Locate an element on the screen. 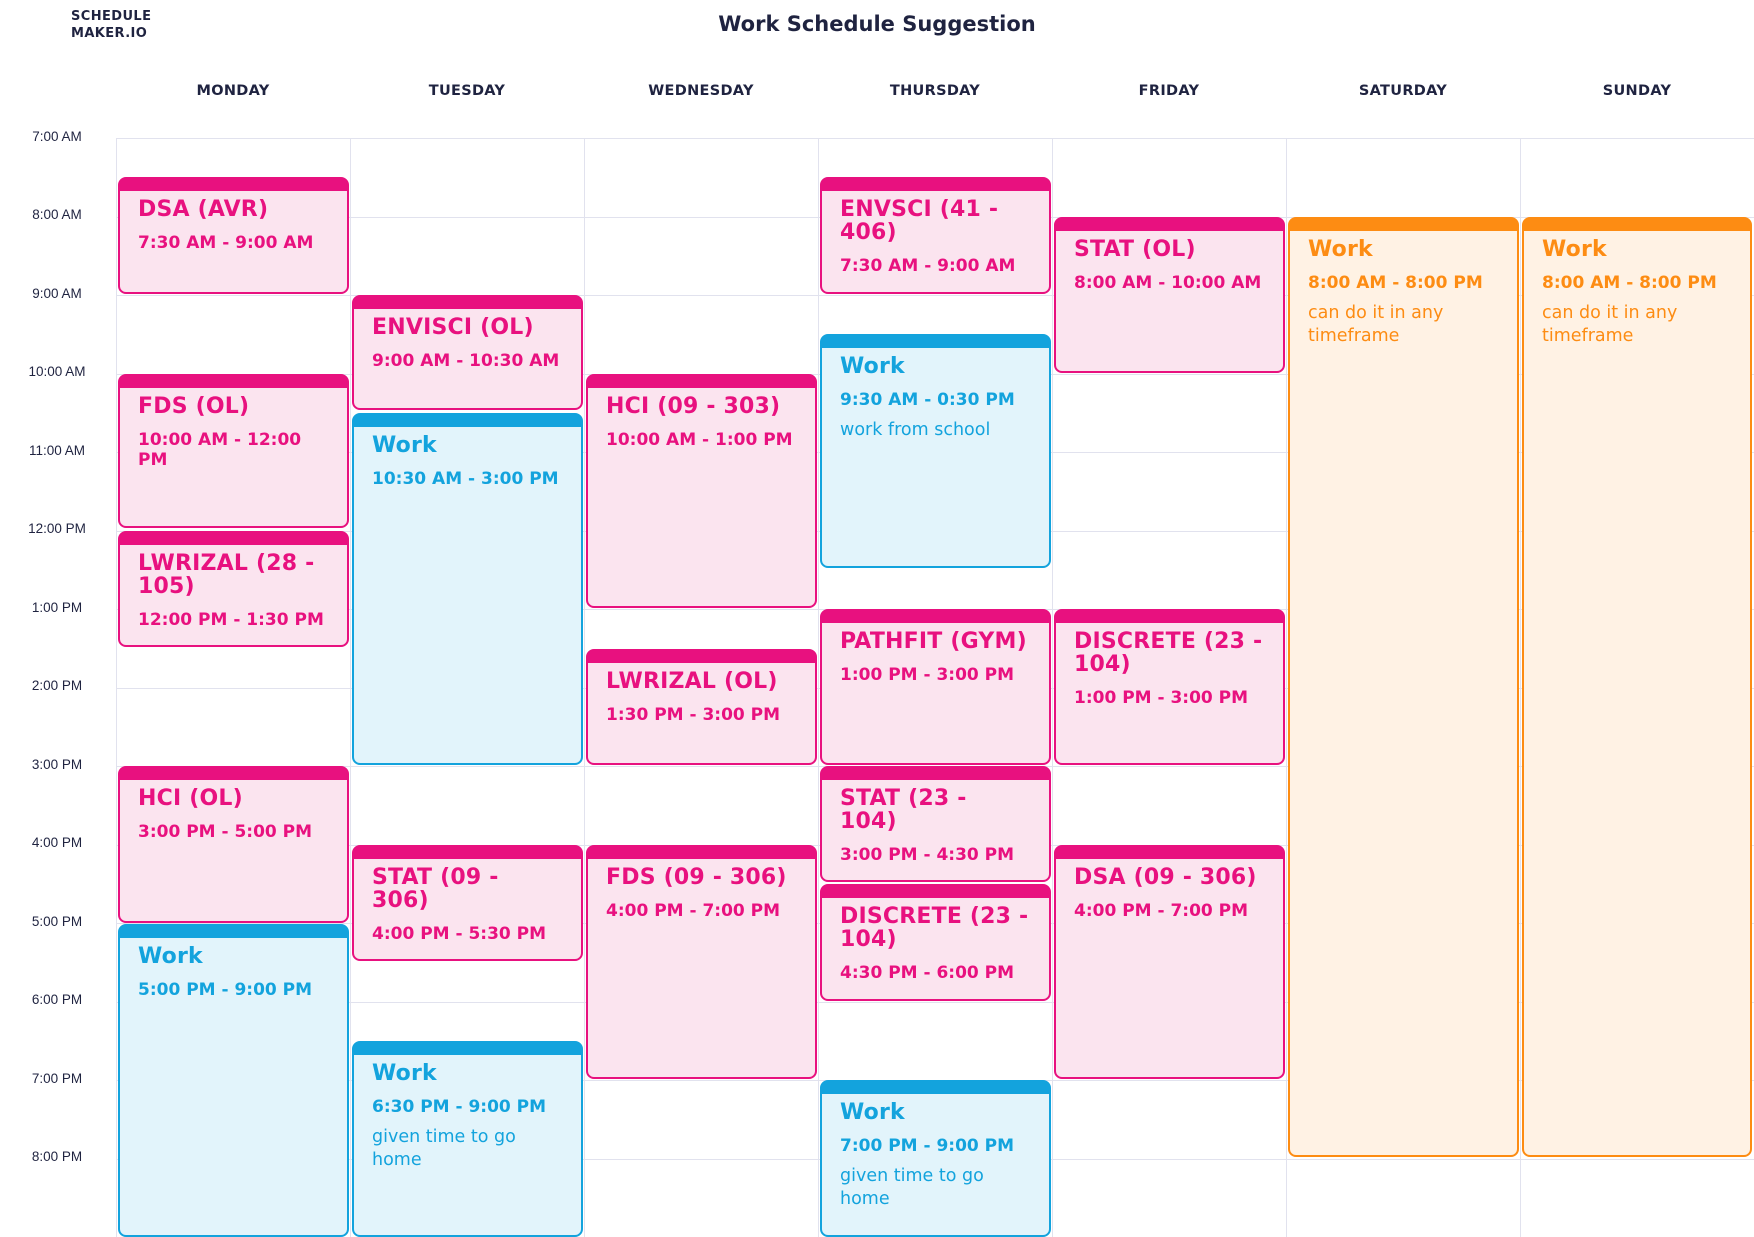 Image resolution: width=1754 pixels, height=1237 pixels. event-title: DSA (09 - 306) is located at coordinates (1165, 877).